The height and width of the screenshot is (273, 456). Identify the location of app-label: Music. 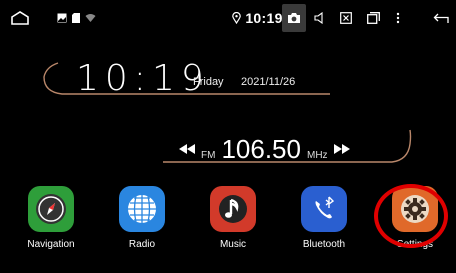
(233, 244).